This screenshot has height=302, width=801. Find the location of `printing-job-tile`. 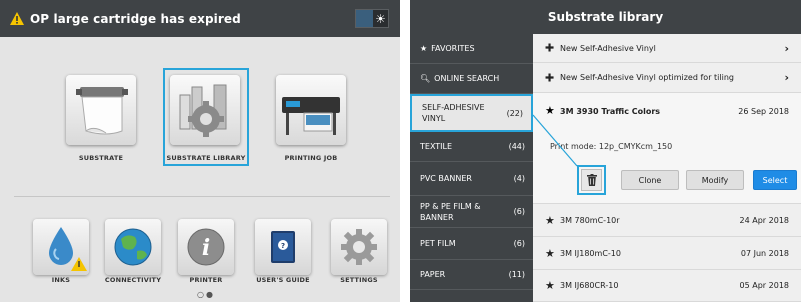

printing-job-tile is located at coordinates (311, 110).